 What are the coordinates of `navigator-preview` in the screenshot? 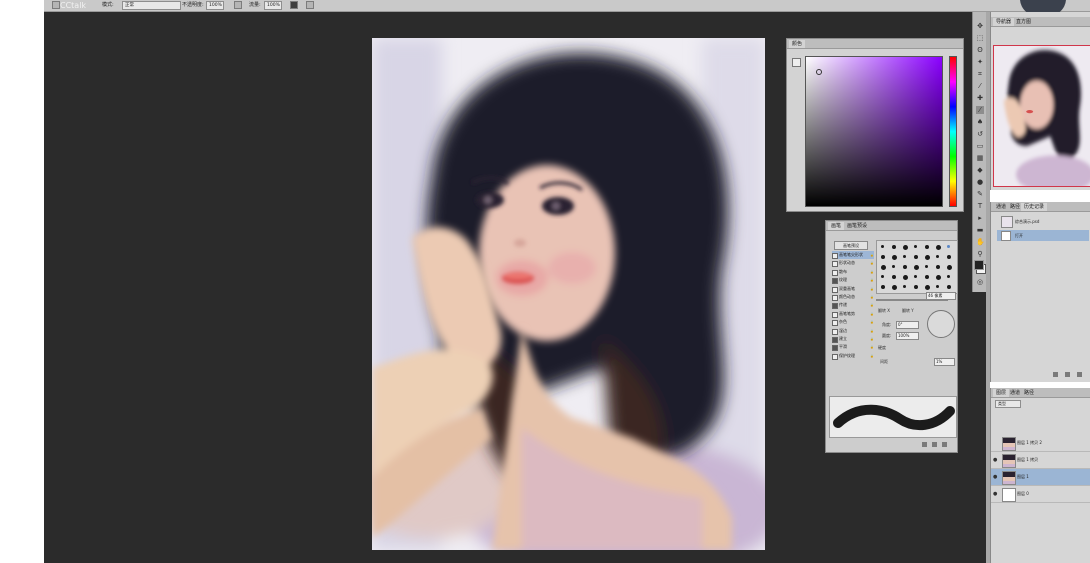 It's located at (1041, 116).